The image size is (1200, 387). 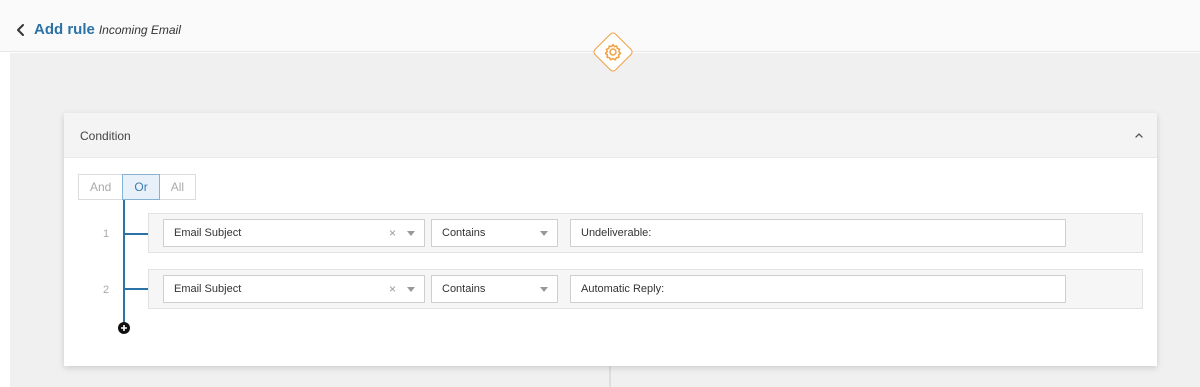 I want to click on plus-circle-icon, so click(x=124, y=328).